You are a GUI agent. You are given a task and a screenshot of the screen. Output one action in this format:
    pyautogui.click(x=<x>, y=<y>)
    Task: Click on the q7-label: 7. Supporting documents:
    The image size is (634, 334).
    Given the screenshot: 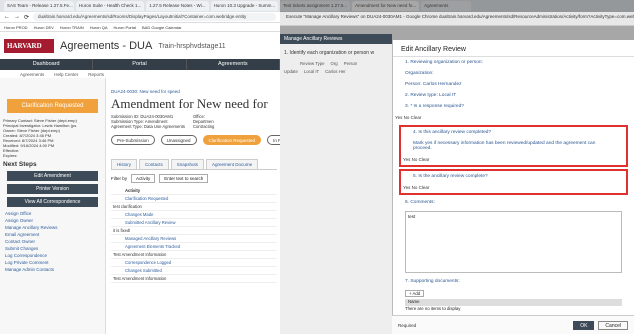 What is the action you would take?
    pyautogui.click(x=432, y=281)
    